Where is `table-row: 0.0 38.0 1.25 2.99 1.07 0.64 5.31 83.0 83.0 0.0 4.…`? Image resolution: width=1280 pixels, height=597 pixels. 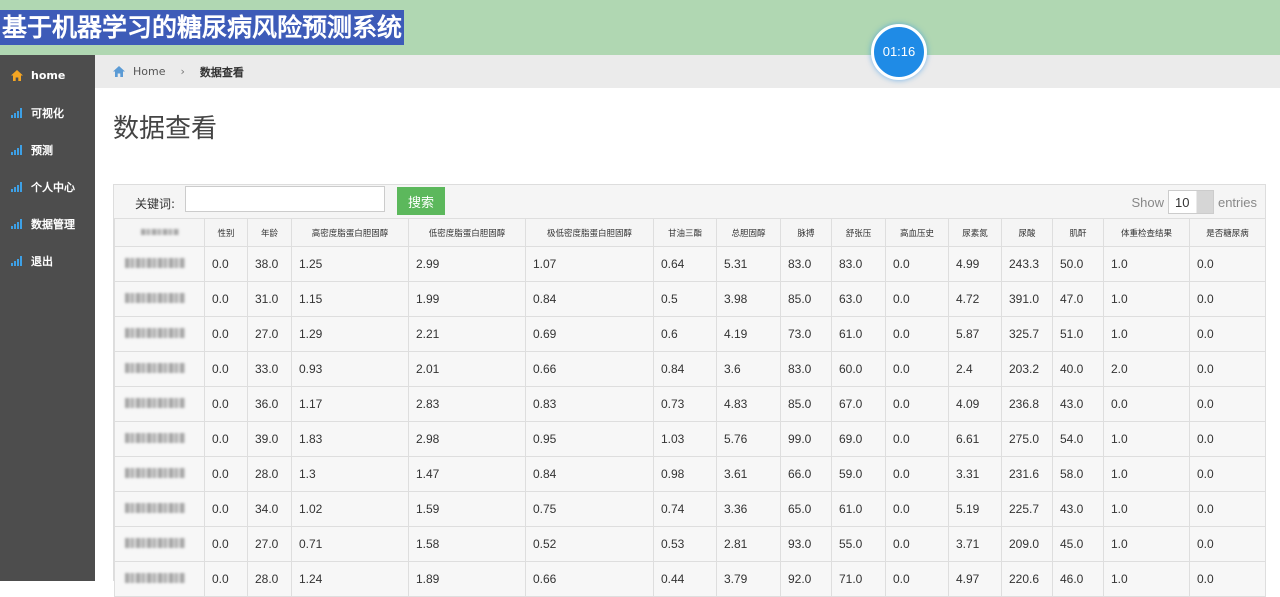 table-row: 0.0 38.0 1.25 2.99 1.07 0.64 5.31 83.0 83.0 0.0 4.… is located at coordinates (690, 264).